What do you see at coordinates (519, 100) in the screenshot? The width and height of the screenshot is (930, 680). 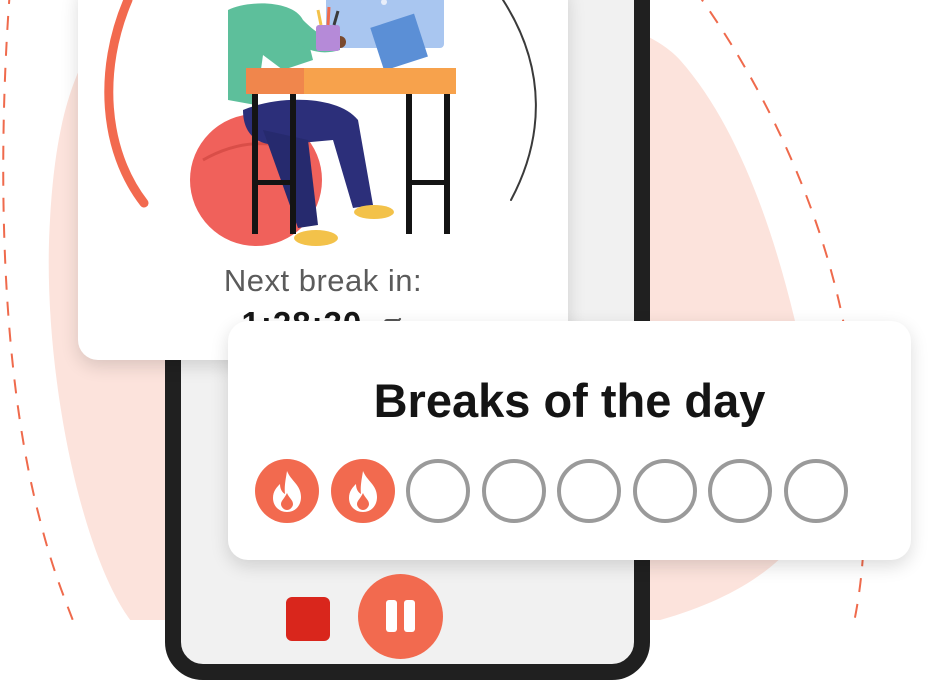 I see `remaining-arc` at bounding box center [519, 100].